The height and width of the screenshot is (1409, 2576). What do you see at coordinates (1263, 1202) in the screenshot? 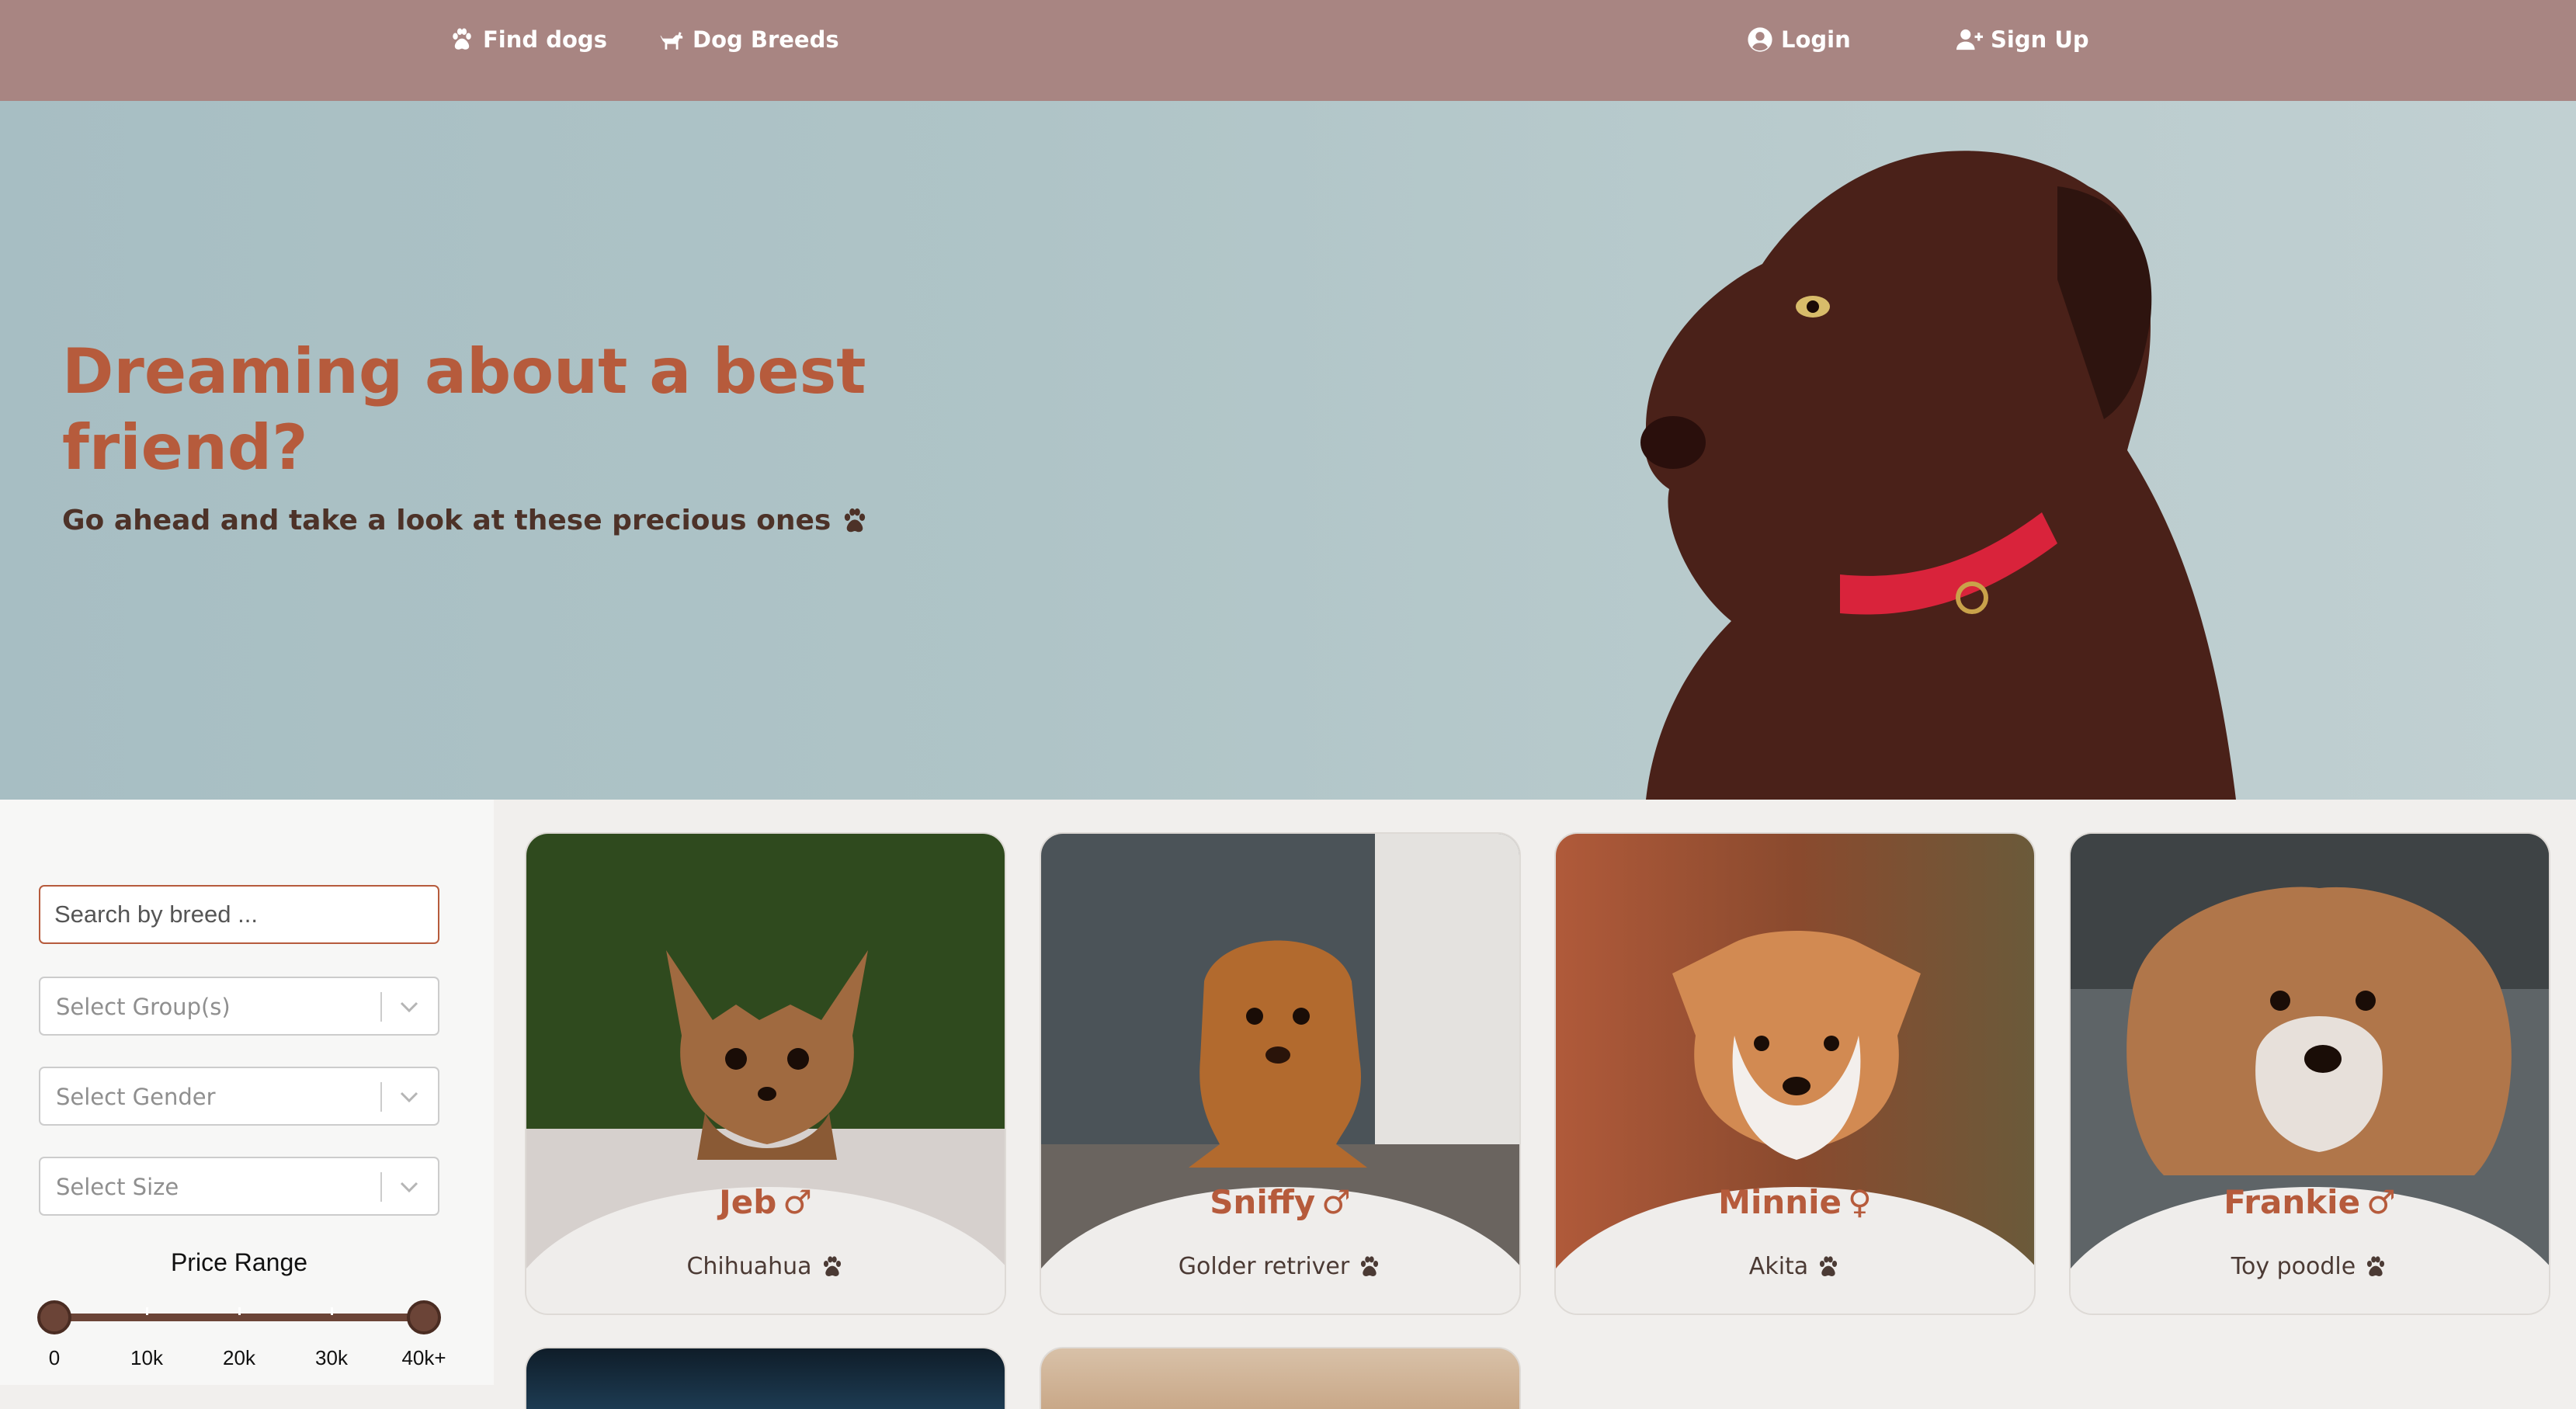
I see `dog-name-text: Sniffy` at bounding box center [1263, 1202].